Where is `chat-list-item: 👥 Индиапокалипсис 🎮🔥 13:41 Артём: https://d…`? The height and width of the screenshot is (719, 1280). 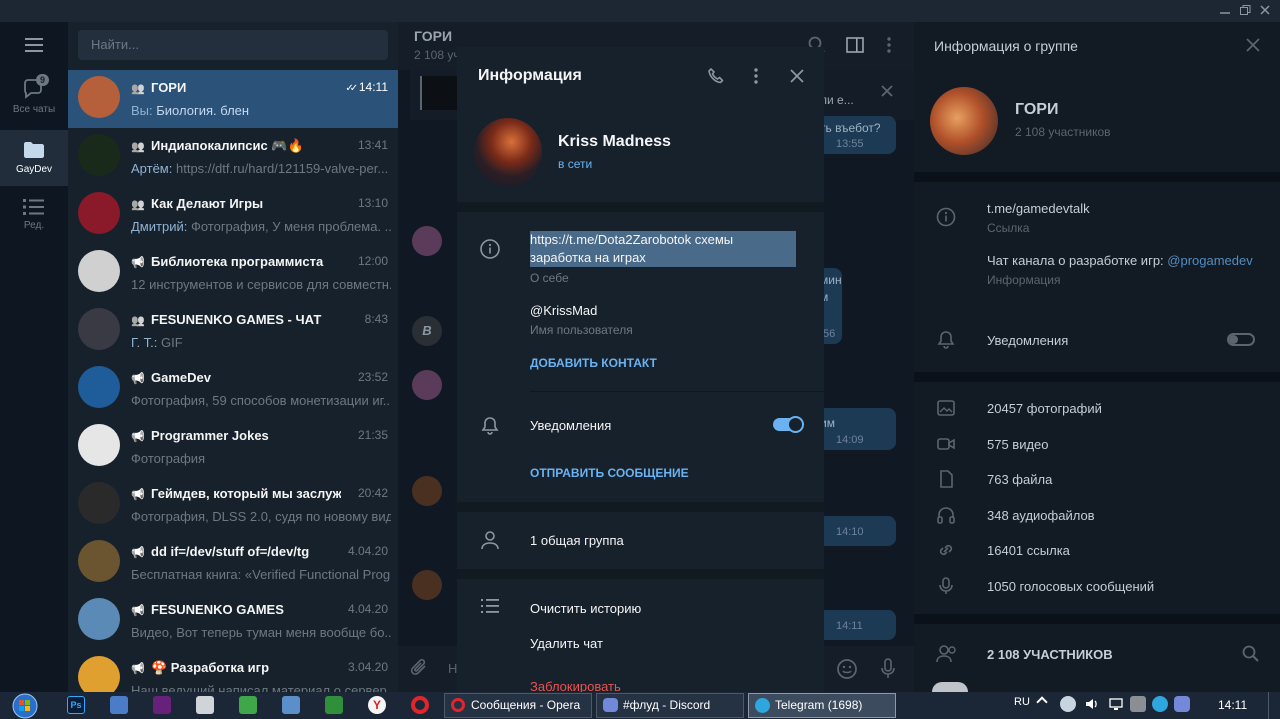
chat-list-item: 👥 Индиапокалипсис 🎮🔥 13:41 Артём: https://d… is located at coordinates (233, 157).